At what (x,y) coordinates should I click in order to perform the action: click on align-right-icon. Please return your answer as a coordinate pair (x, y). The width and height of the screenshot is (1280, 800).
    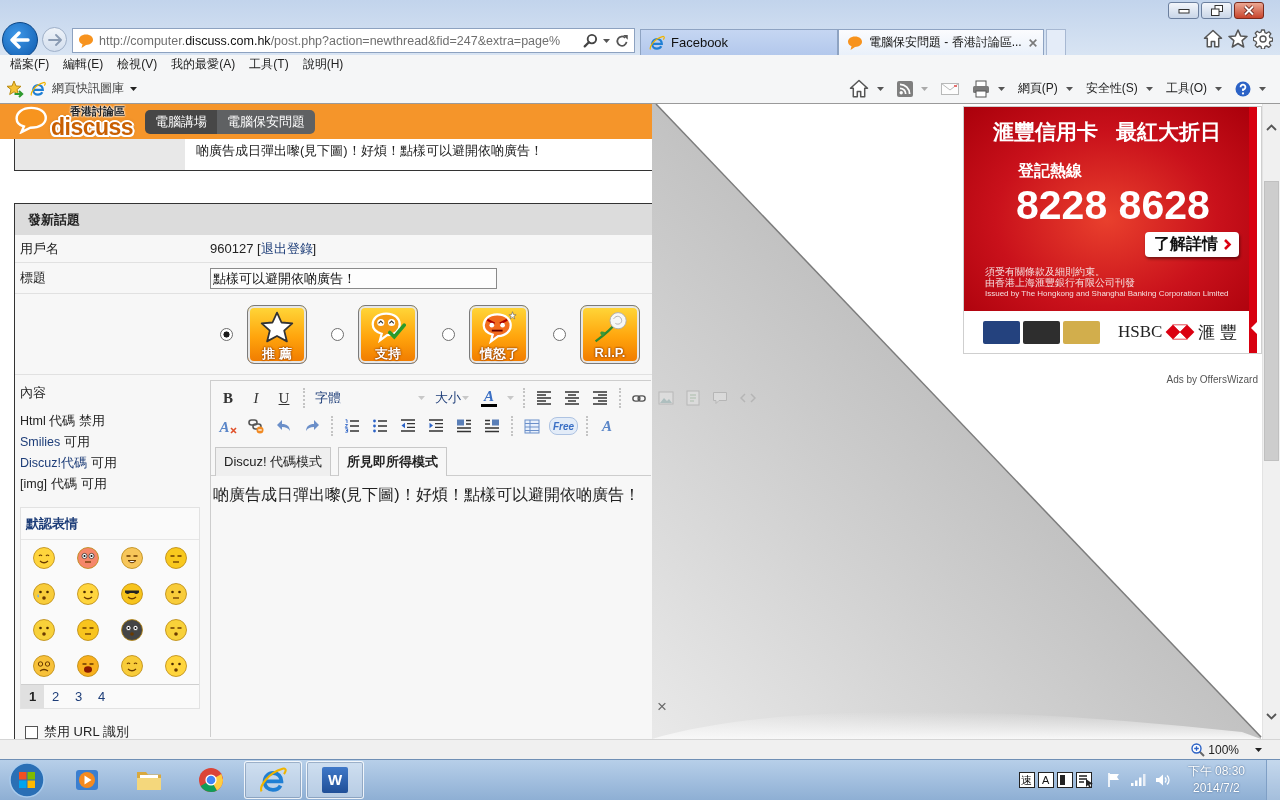
    Looking at the image, I should click on (600, 398).